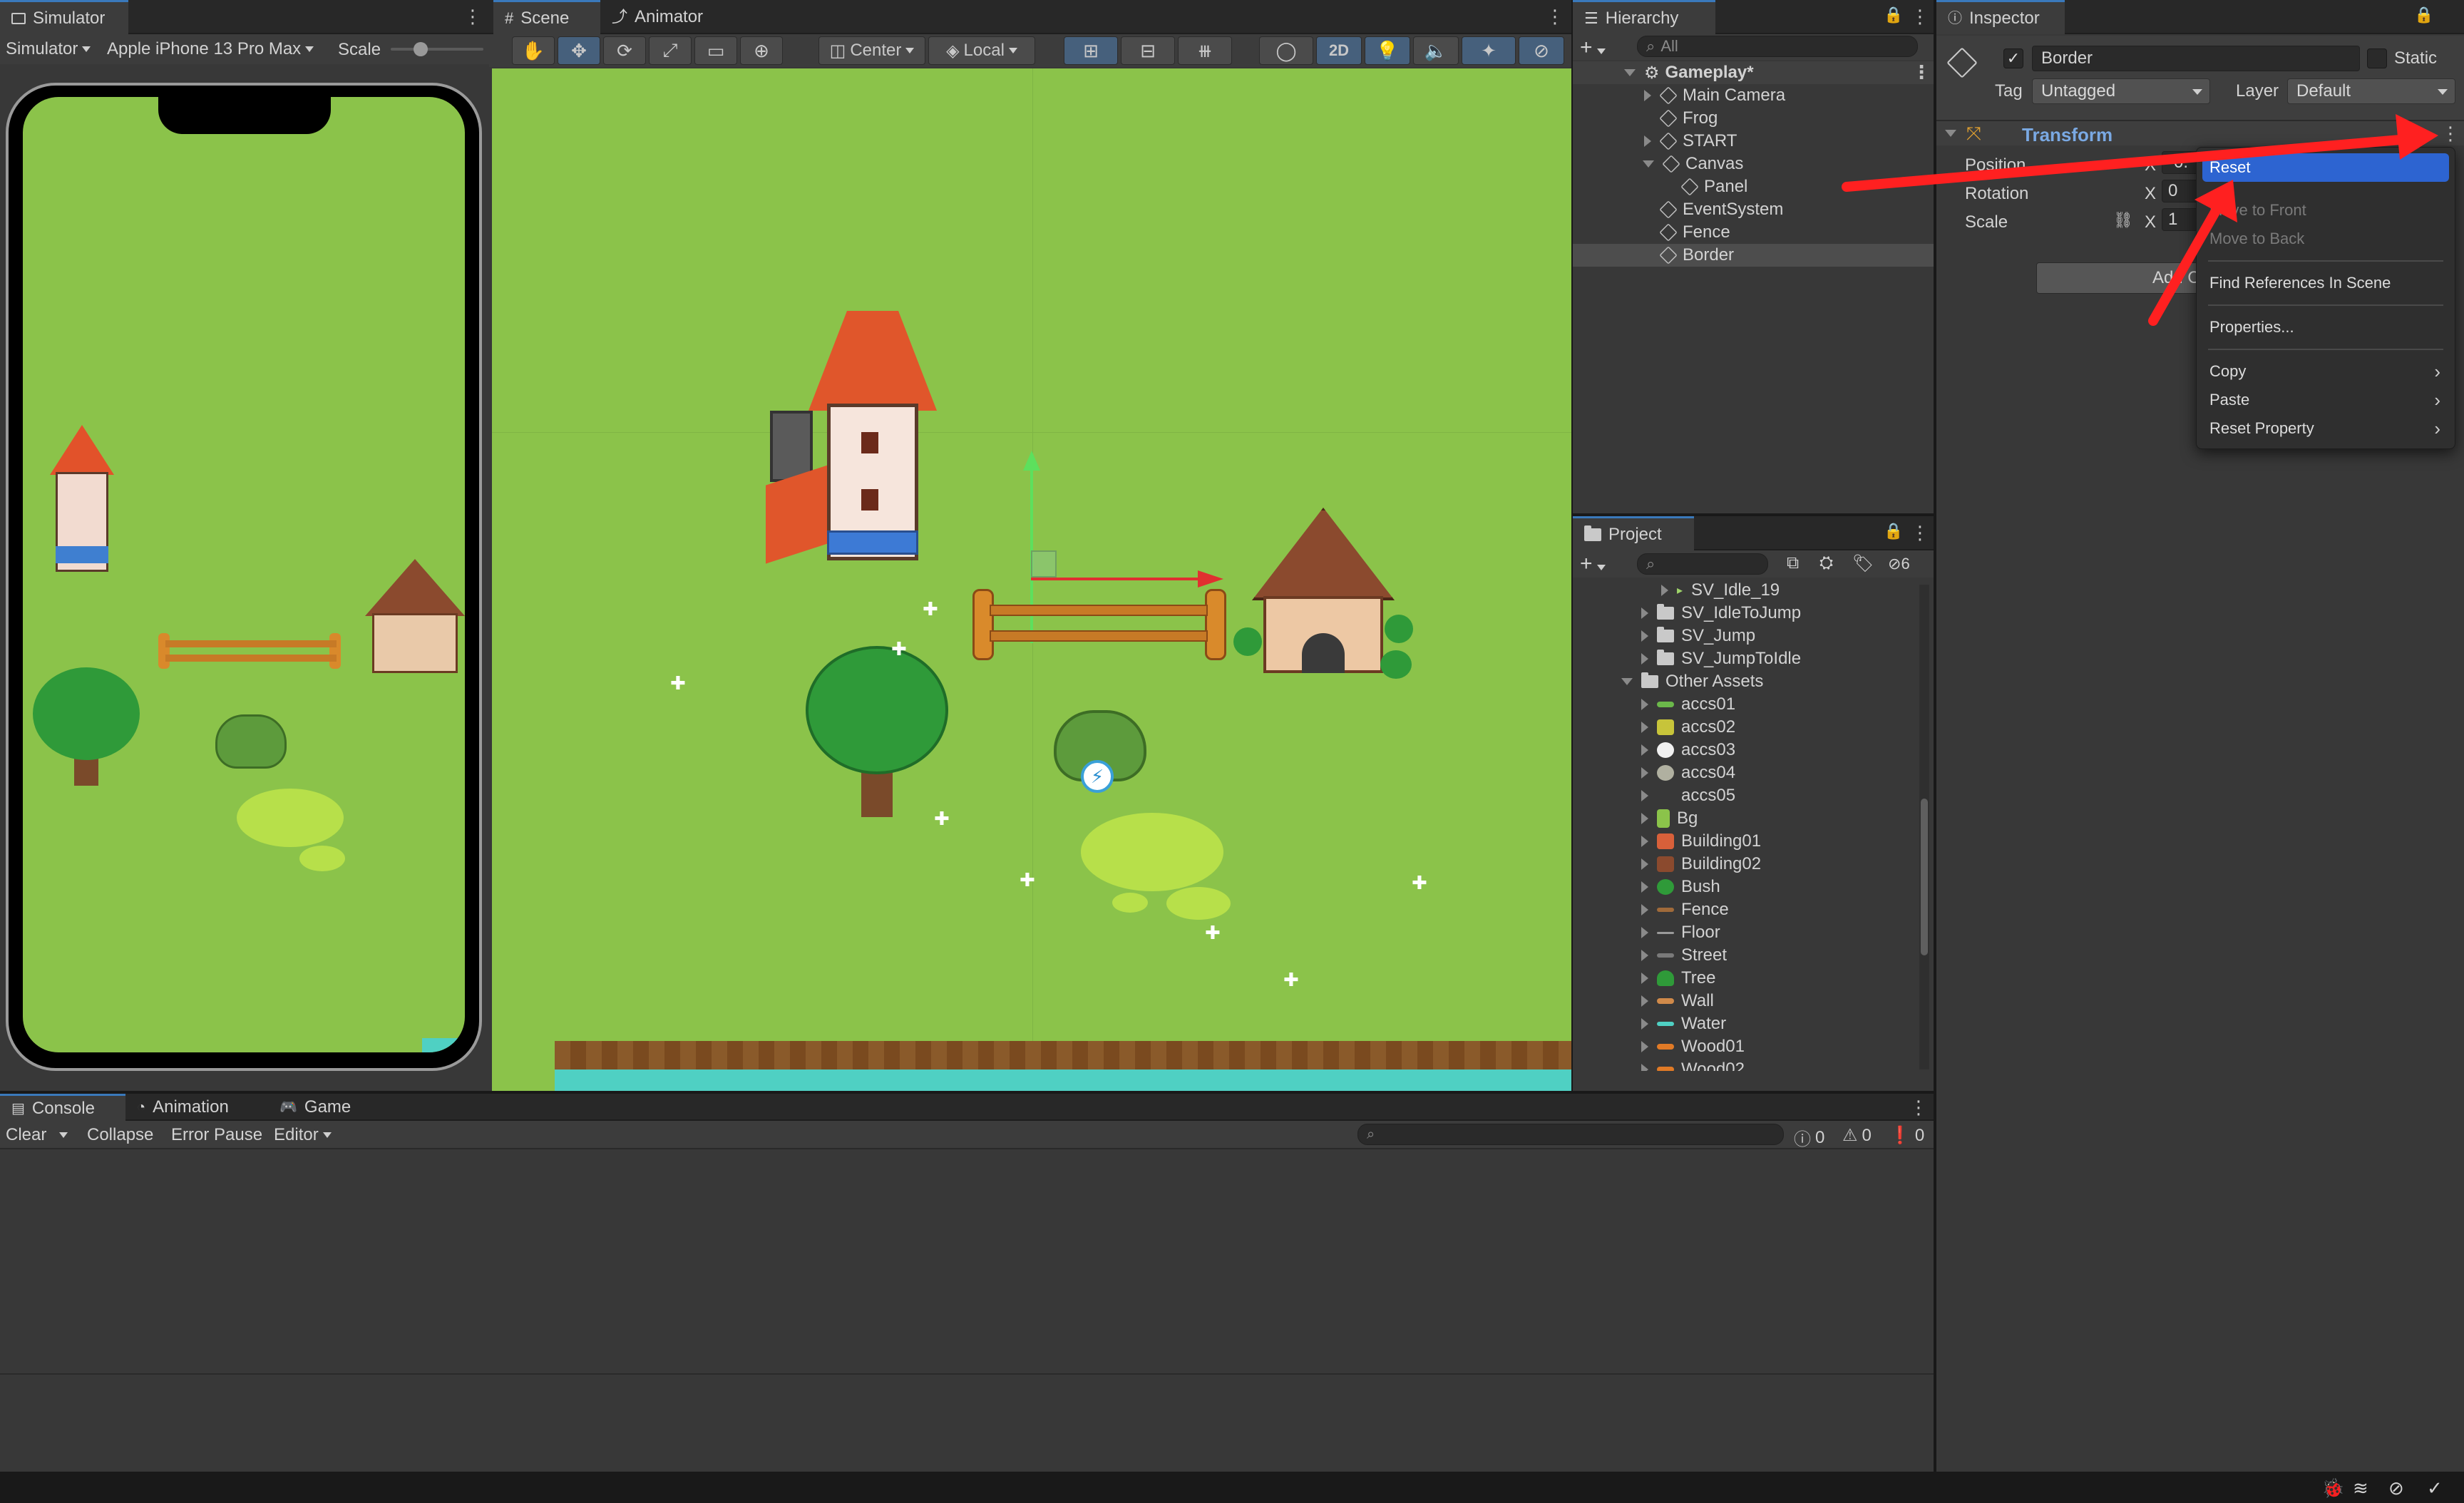 The image size is (2464, 1503). Describe the element at coordinates (2000, 17) in the screenshot. I see `tab-inspector: ⓘ Inspector` at that location.